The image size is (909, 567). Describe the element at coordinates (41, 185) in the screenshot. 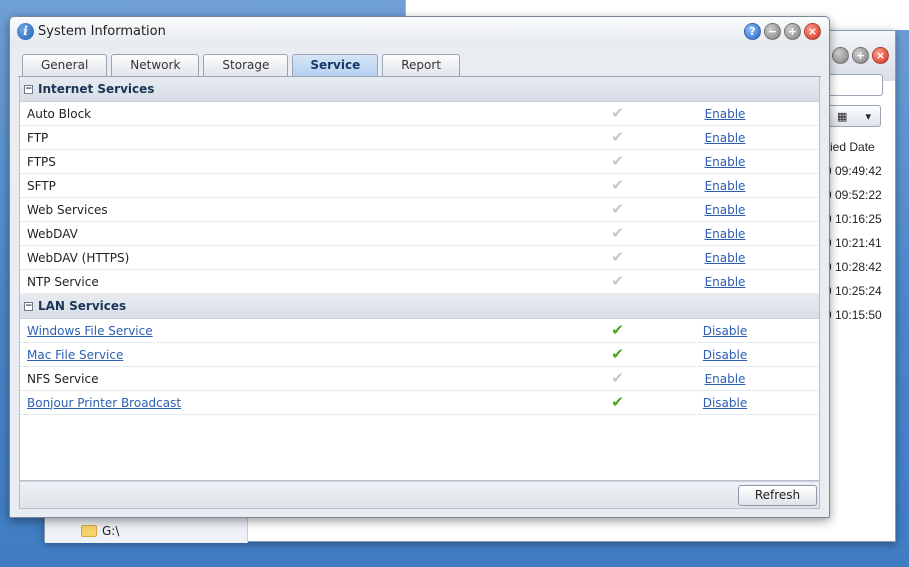

I see `service-name: SFTP` at that location.